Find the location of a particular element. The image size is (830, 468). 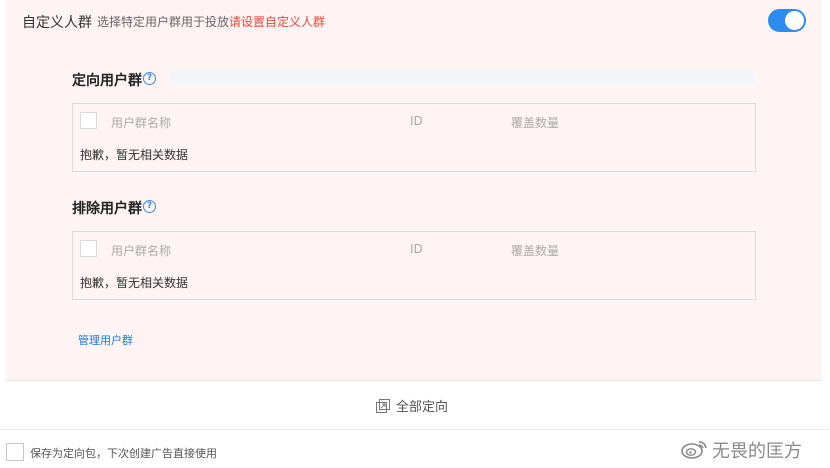

toggle-knob is located at coordinates (794, 20).